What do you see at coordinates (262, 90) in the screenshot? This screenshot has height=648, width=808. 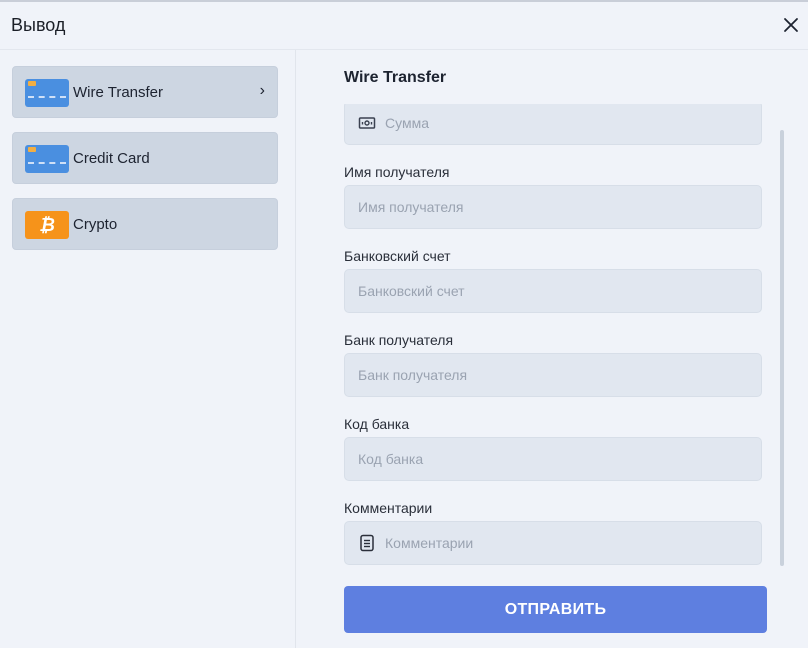 I see `chevron-right-icon: ›` at bounding box center [262, 90].